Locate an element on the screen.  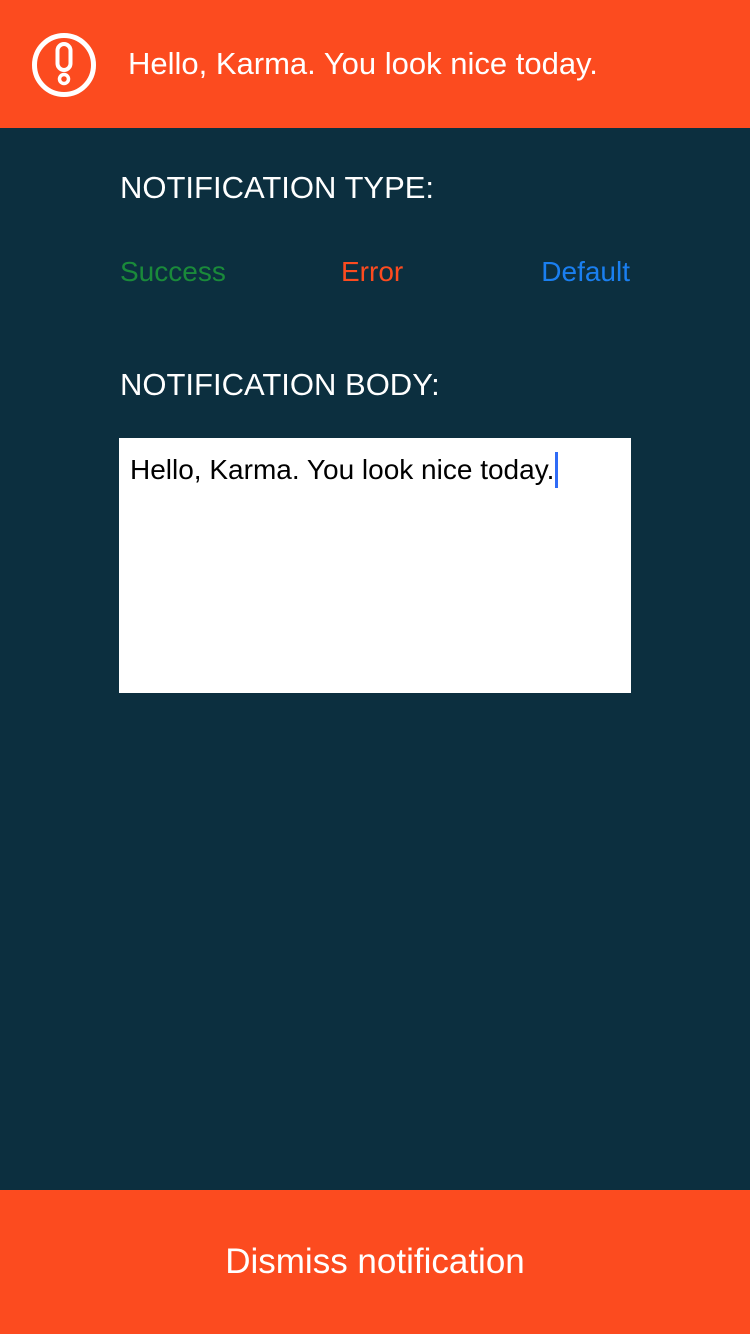
notification-body-label: NOTIFICATION BODY: is located at coordinates (280, 384).